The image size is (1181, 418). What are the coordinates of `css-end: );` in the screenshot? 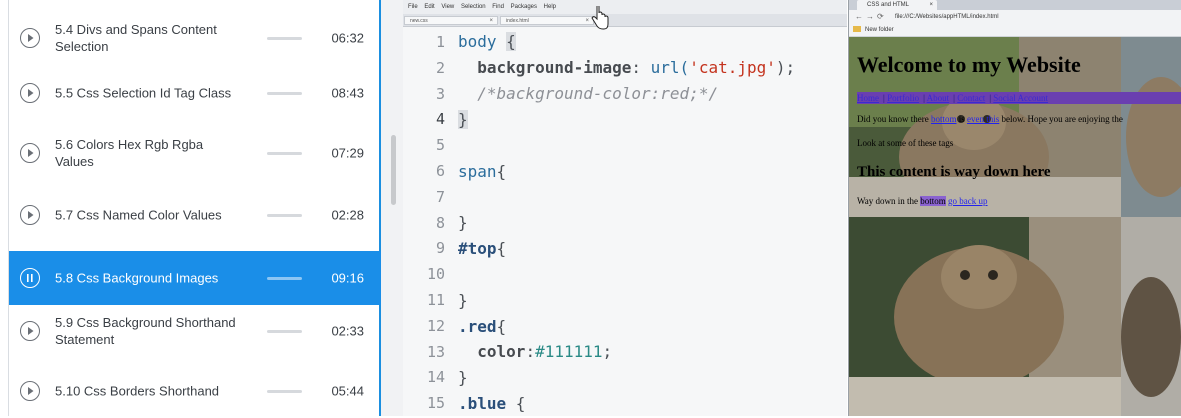 It's located at (785, 67).